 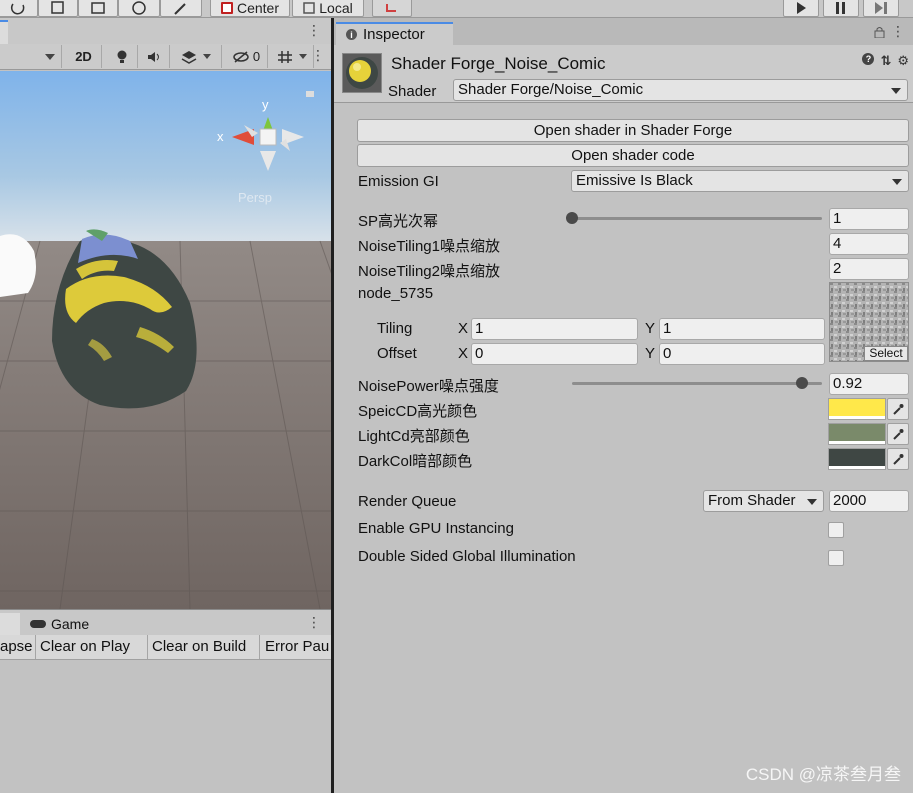 I want to click on tiling-y-value: 1, so click(x=667, y=328).